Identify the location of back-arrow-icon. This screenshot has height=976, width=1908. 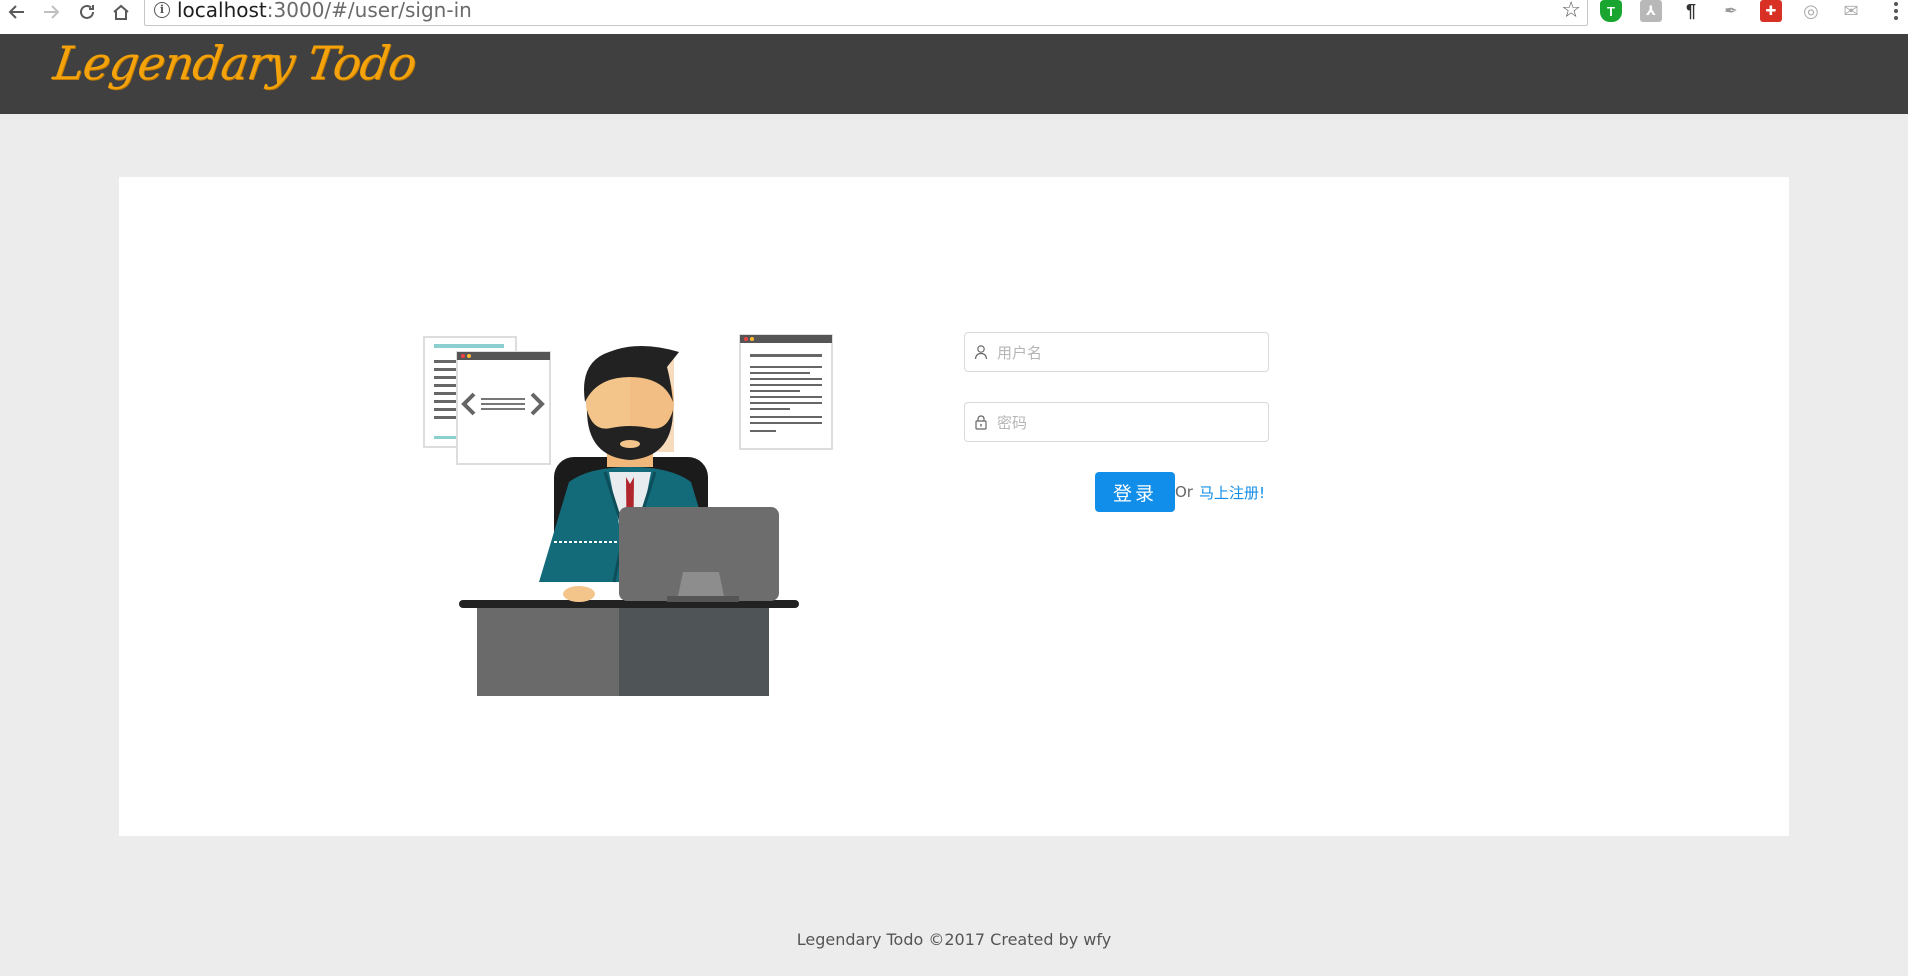
(17, 12).